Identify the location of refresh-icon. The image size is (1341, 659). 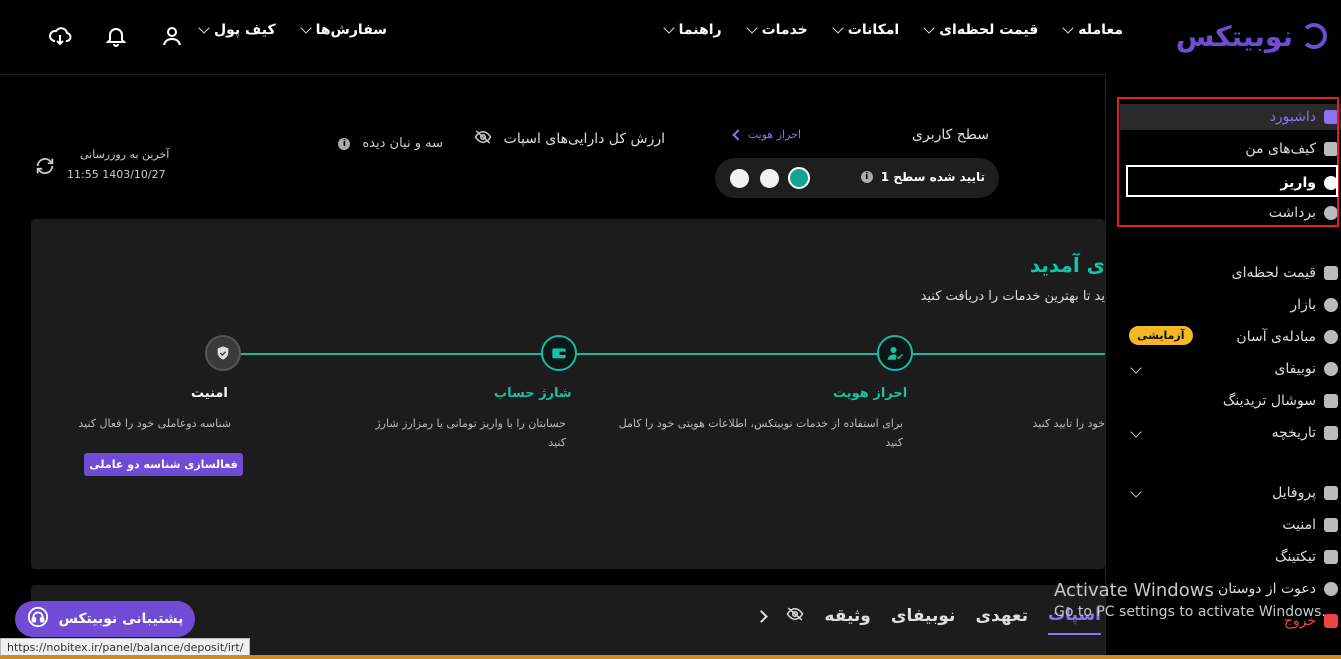
(45, 166).